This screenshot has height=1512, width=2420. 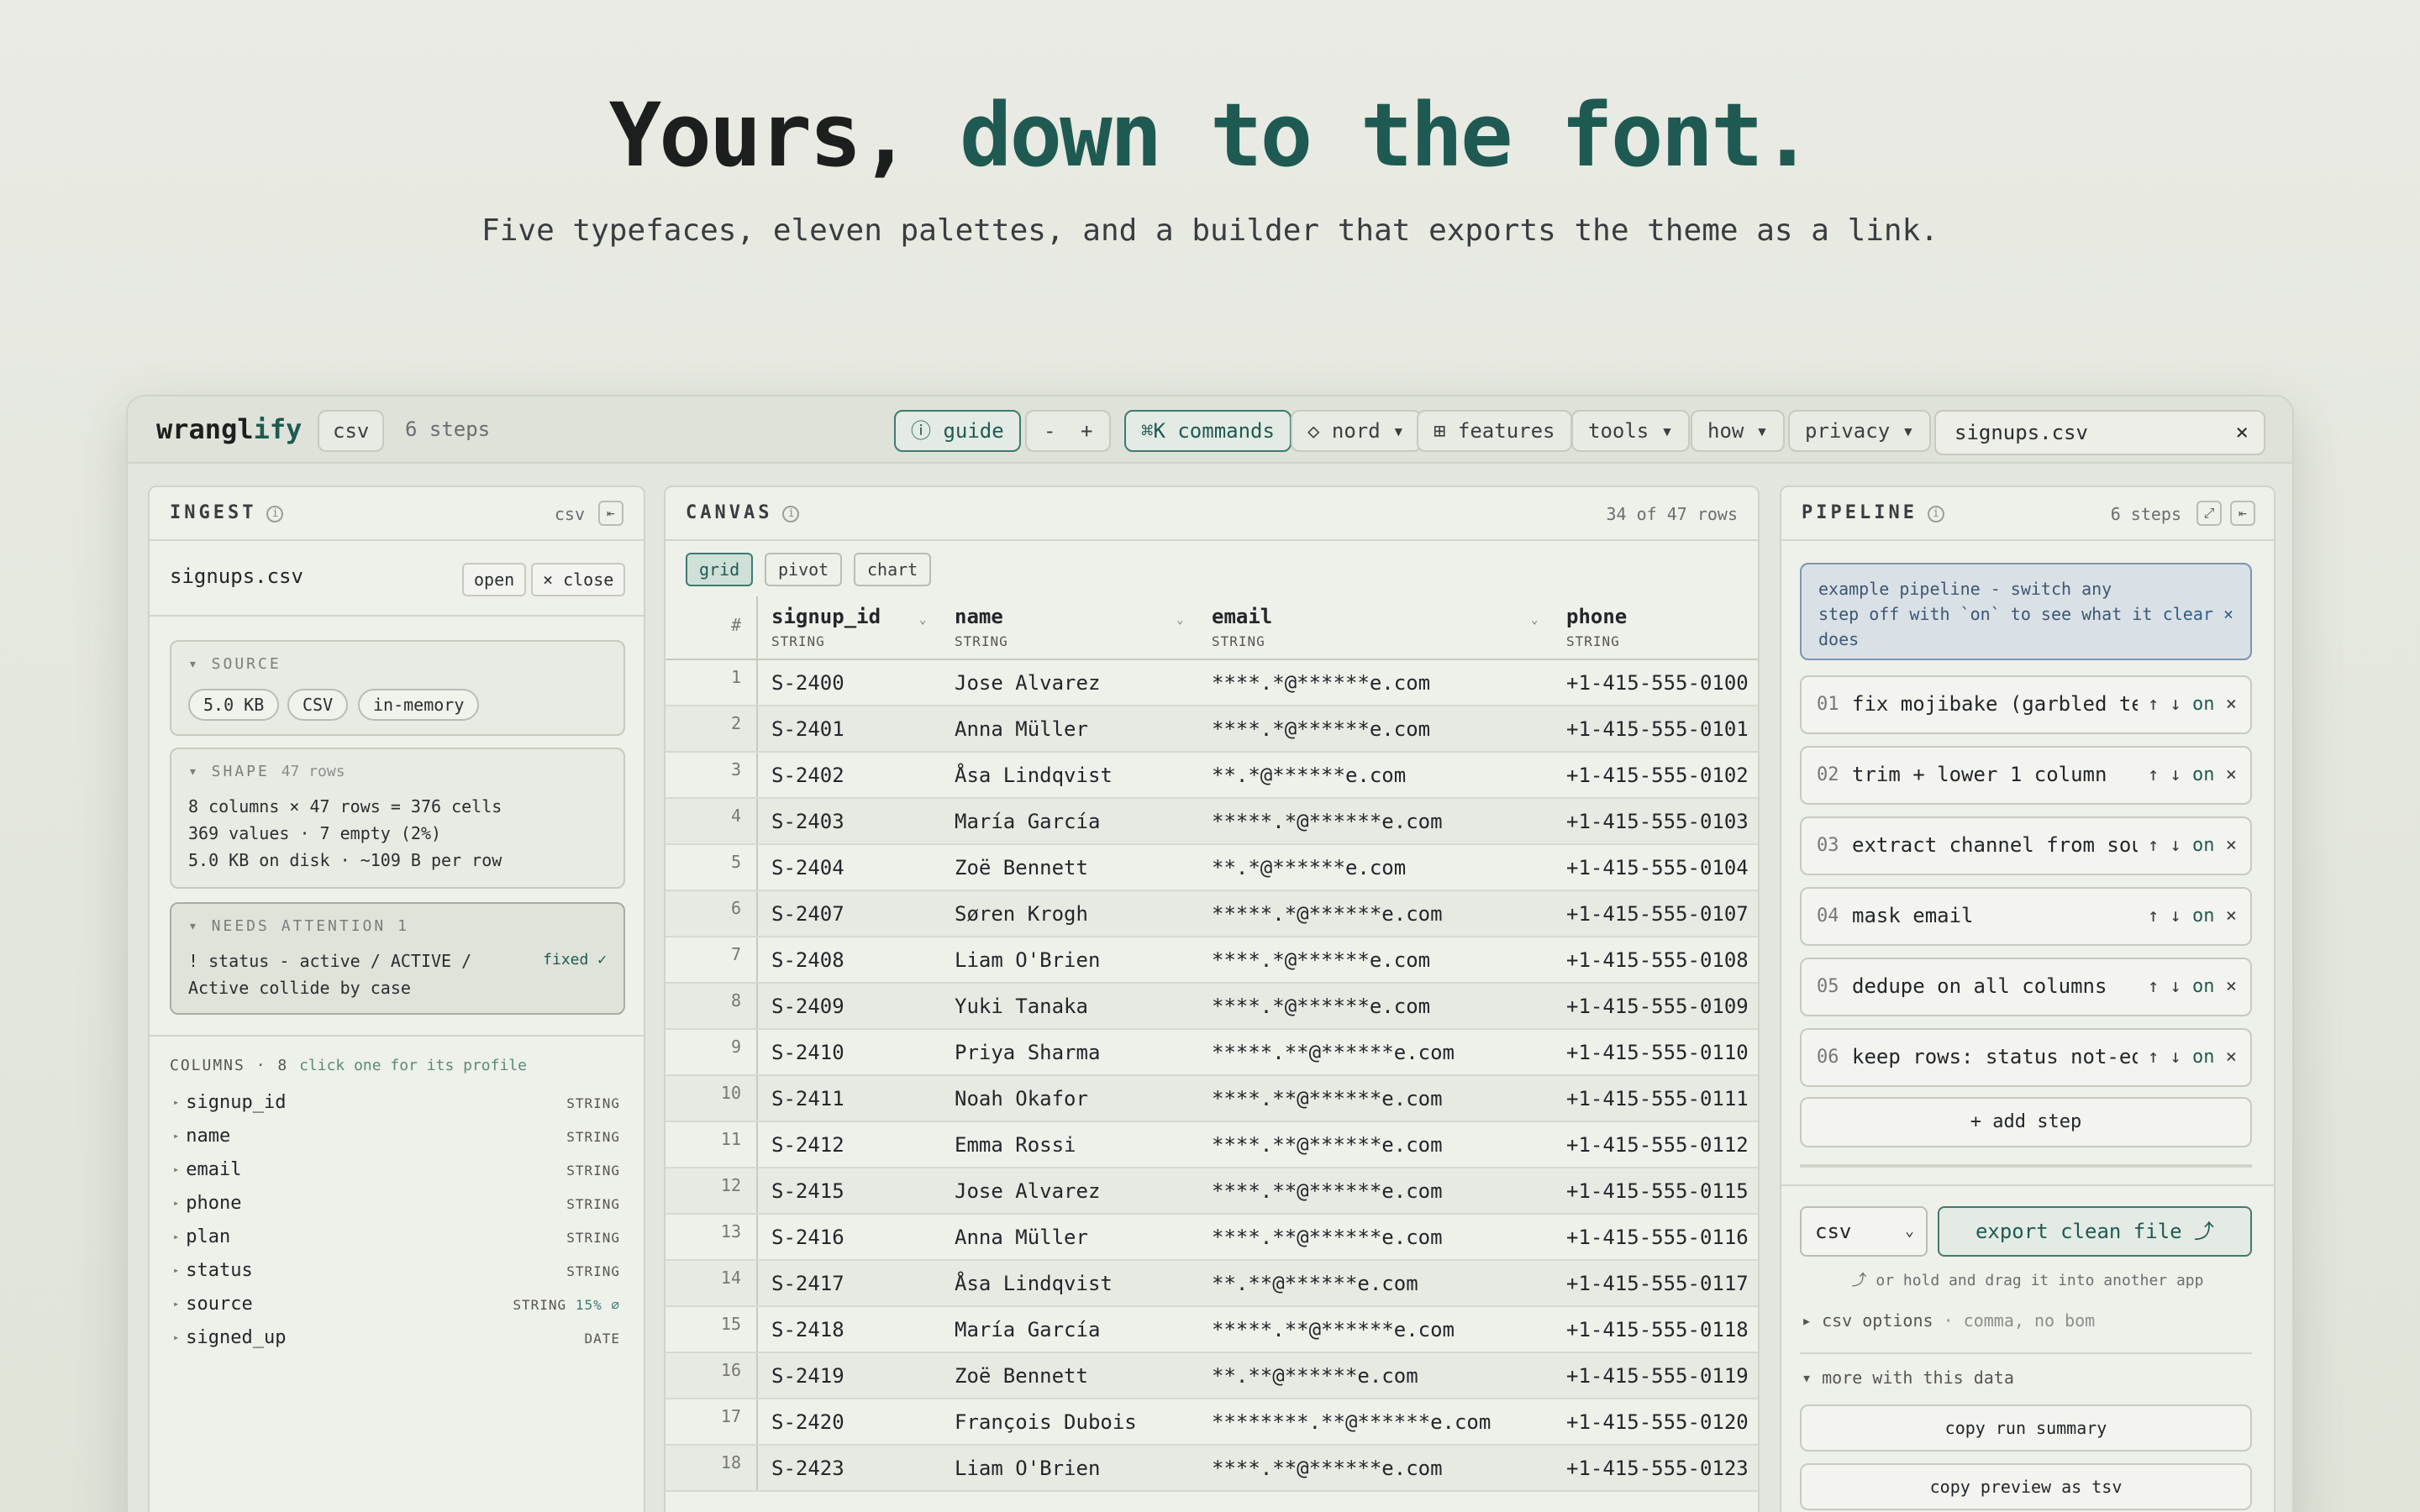 What do you see at coordinates (1022, 914) in the screenshot?
I see `cell-name: Søren Krogh` at bounding box center [1022, 914].